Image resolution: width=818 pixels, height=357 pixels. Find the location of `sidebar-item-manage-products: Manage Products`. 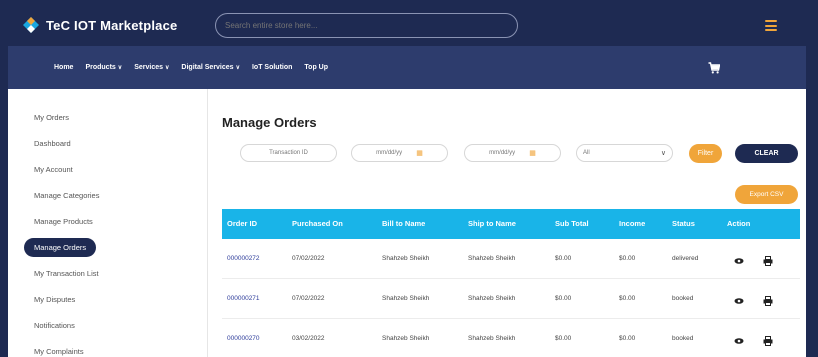

sidebar-item-manage-products: Manage Products is located at coordinates (63, 221).